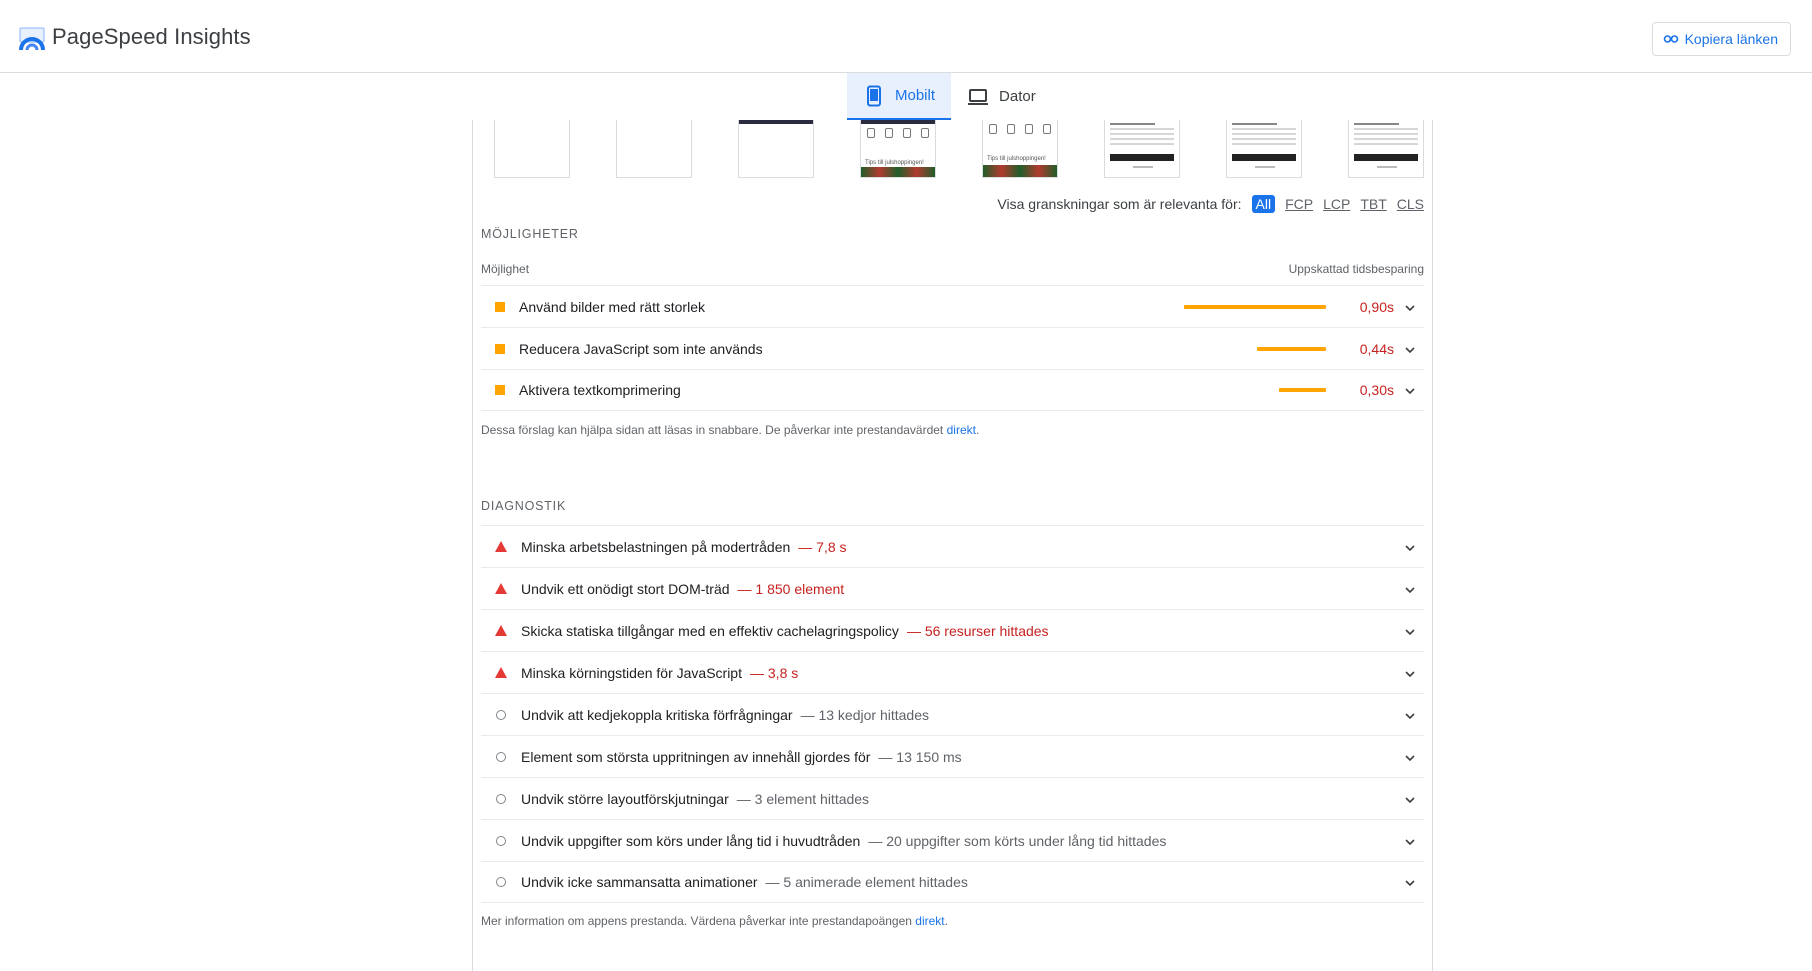 This screenshot has width=1812, height=971. What do you see at coordinates (774, 672) in the screenshot?
I see `diagnostic-detail: — 3,8 s` at bounding box center [774, 672].